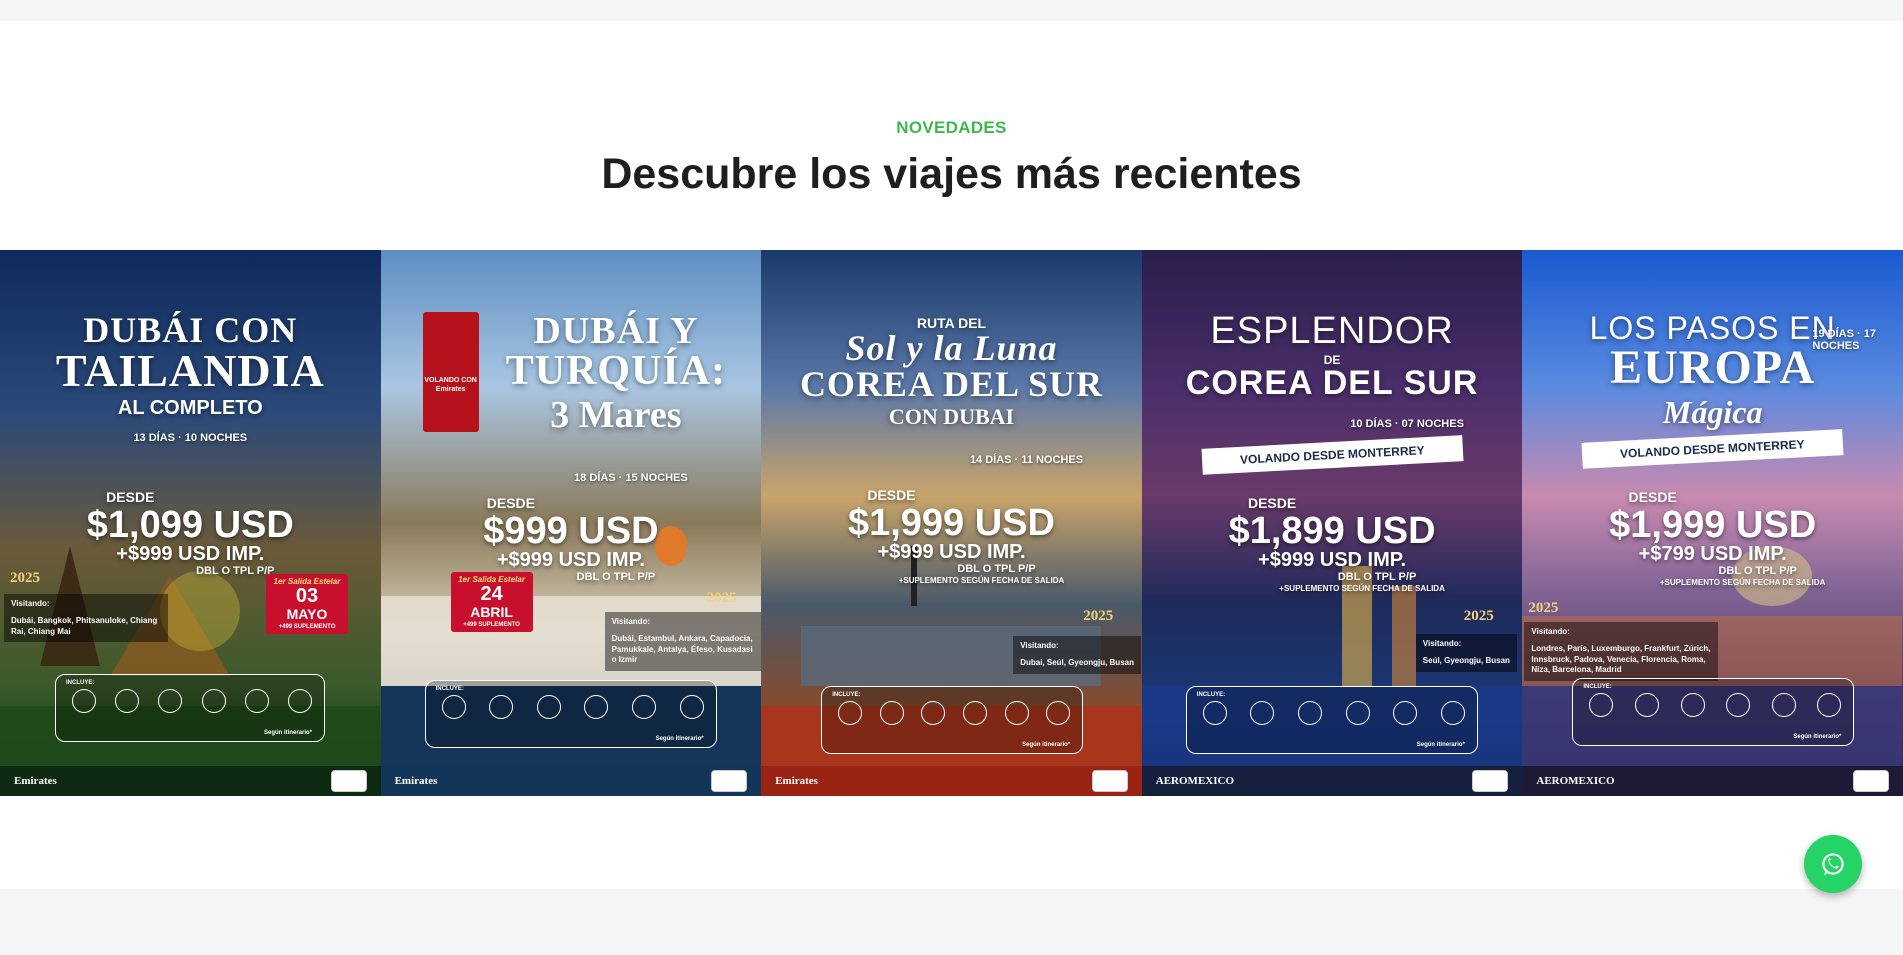  What do you see at coordinates (190, 365) in the screenshot?
I see `card-heading: DUBÁI CON TAILANDIA AL COMPLETO` at bounding box center [190, 365].